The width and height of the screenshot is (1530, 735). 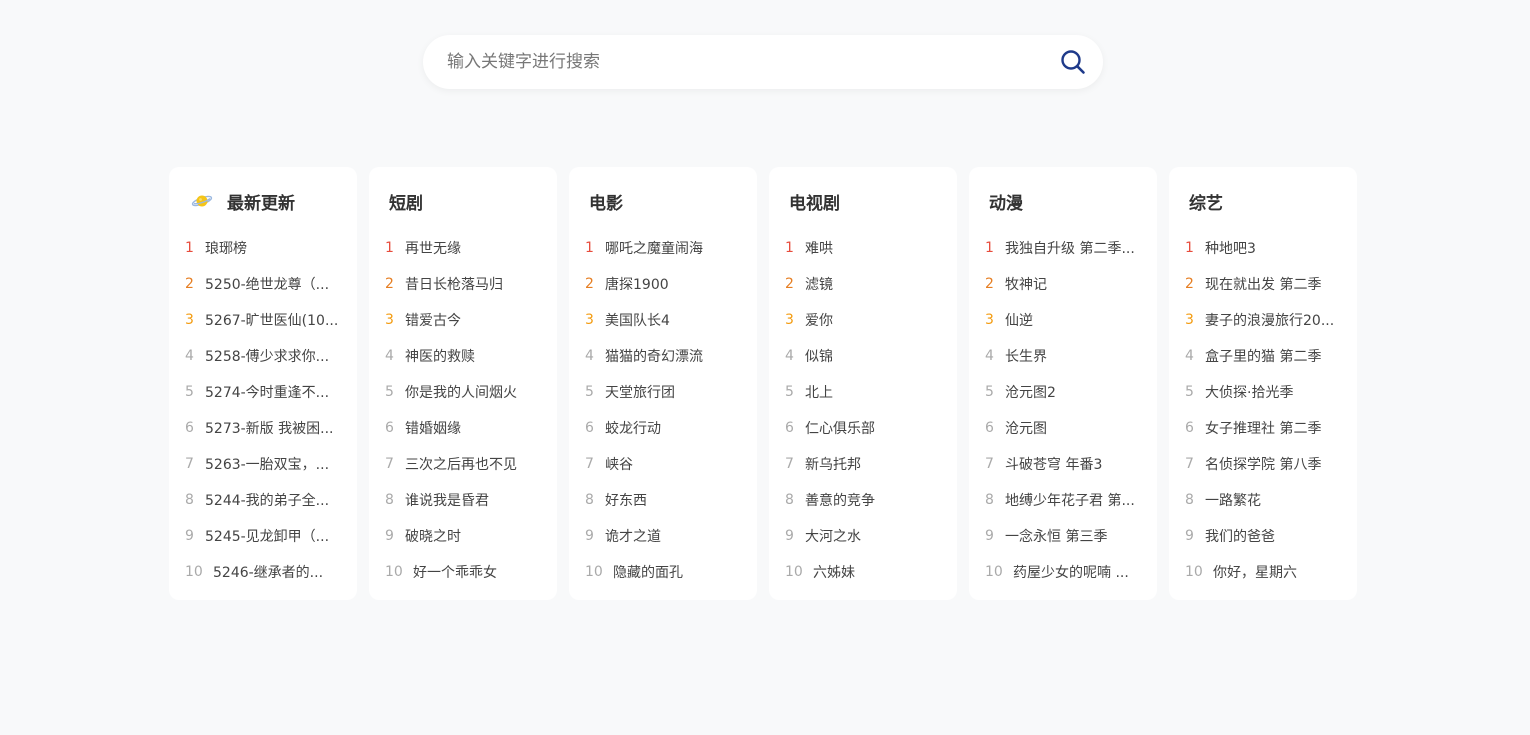 What do you see at coordinates (875, 356) in the screenshot?
I see `item-title: 似锦` at bounding box center [875, 356].